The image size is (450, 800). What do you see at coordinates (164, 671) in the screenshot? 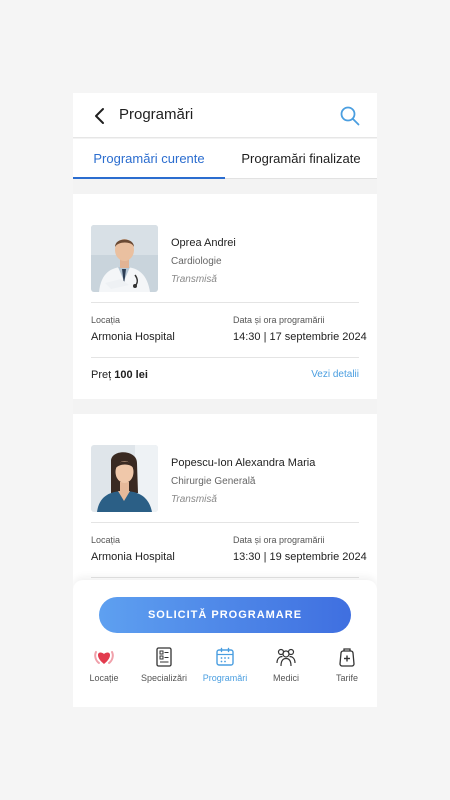
I see `nav-item-specializations: Specializări` at bounding box center [164, 671].